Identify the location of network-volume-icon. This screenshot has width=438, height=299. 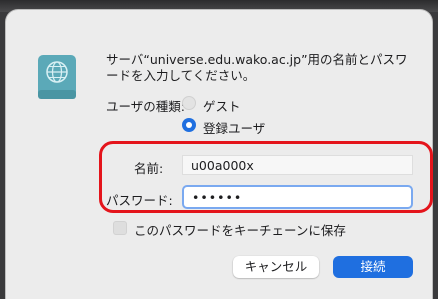
(57, 77).